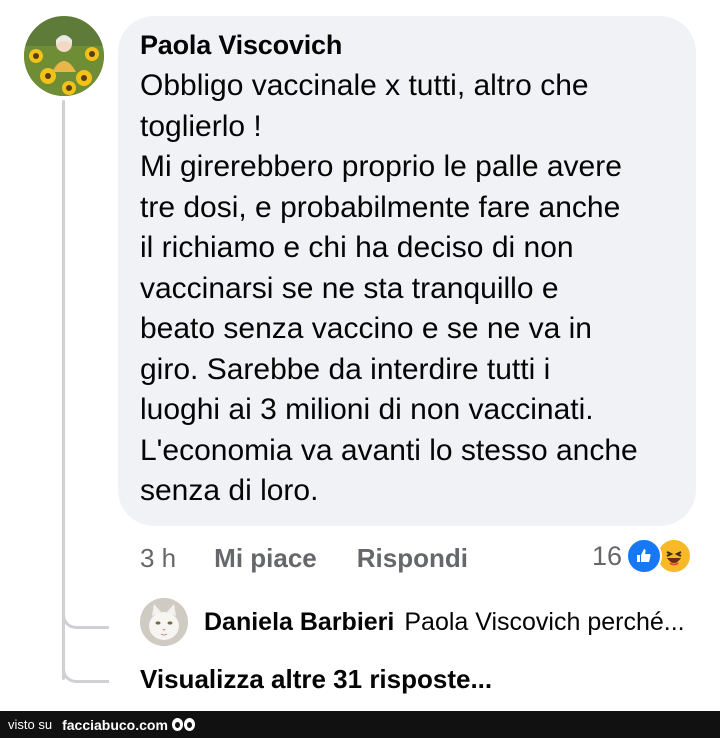 This screenshot has height=738, width=720. Describe the element at coordinates (63, 390) in the screenshot. I see `thread-line` at that location.